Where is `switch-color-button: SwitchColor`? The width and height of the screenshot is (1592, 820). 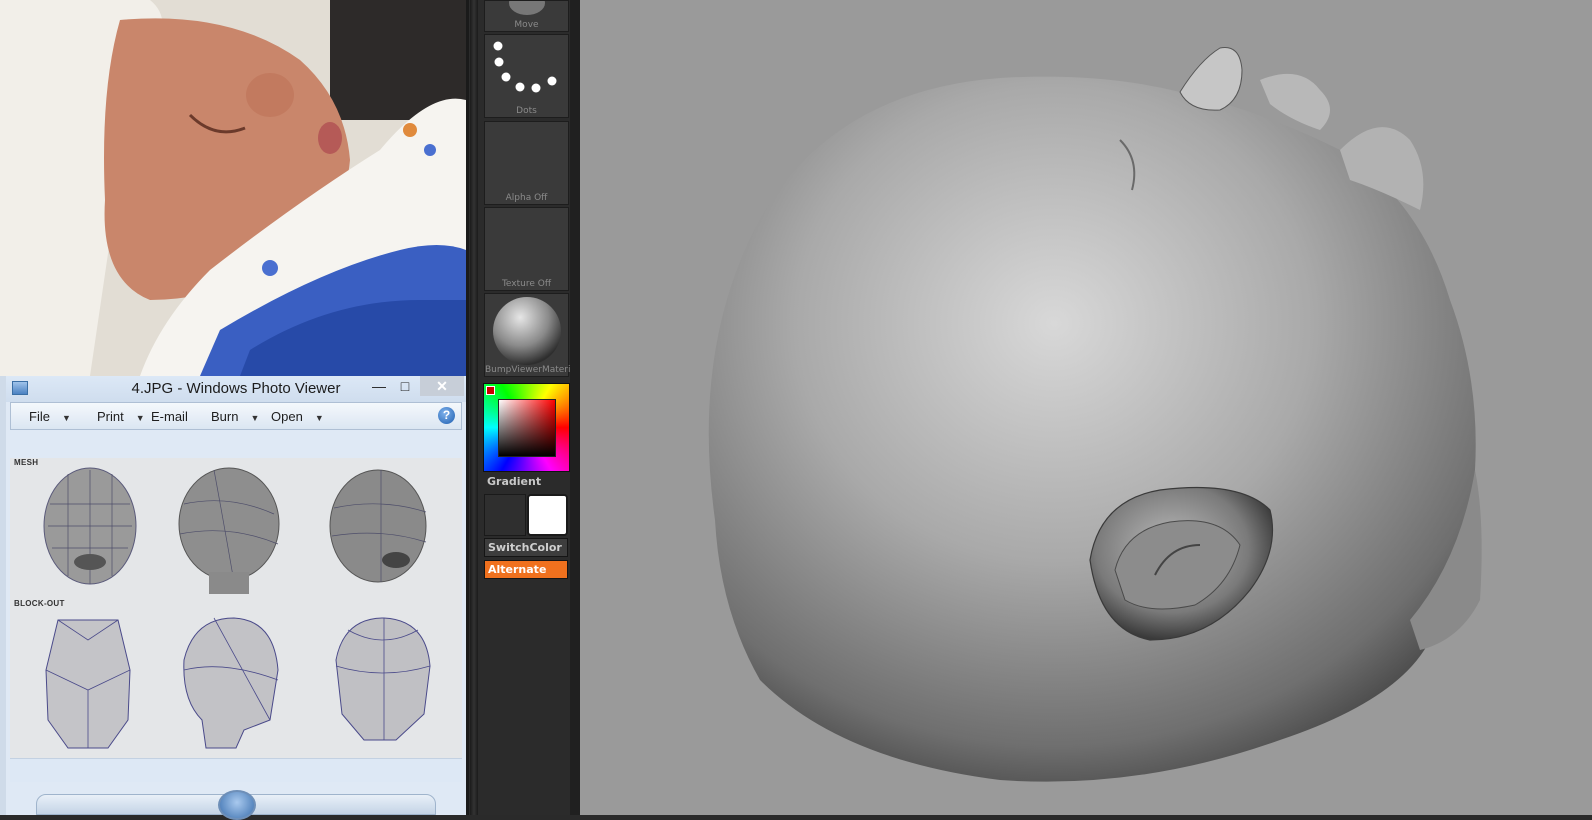 switch-color-button: SwitchColor is located at coordinates (526, 547).